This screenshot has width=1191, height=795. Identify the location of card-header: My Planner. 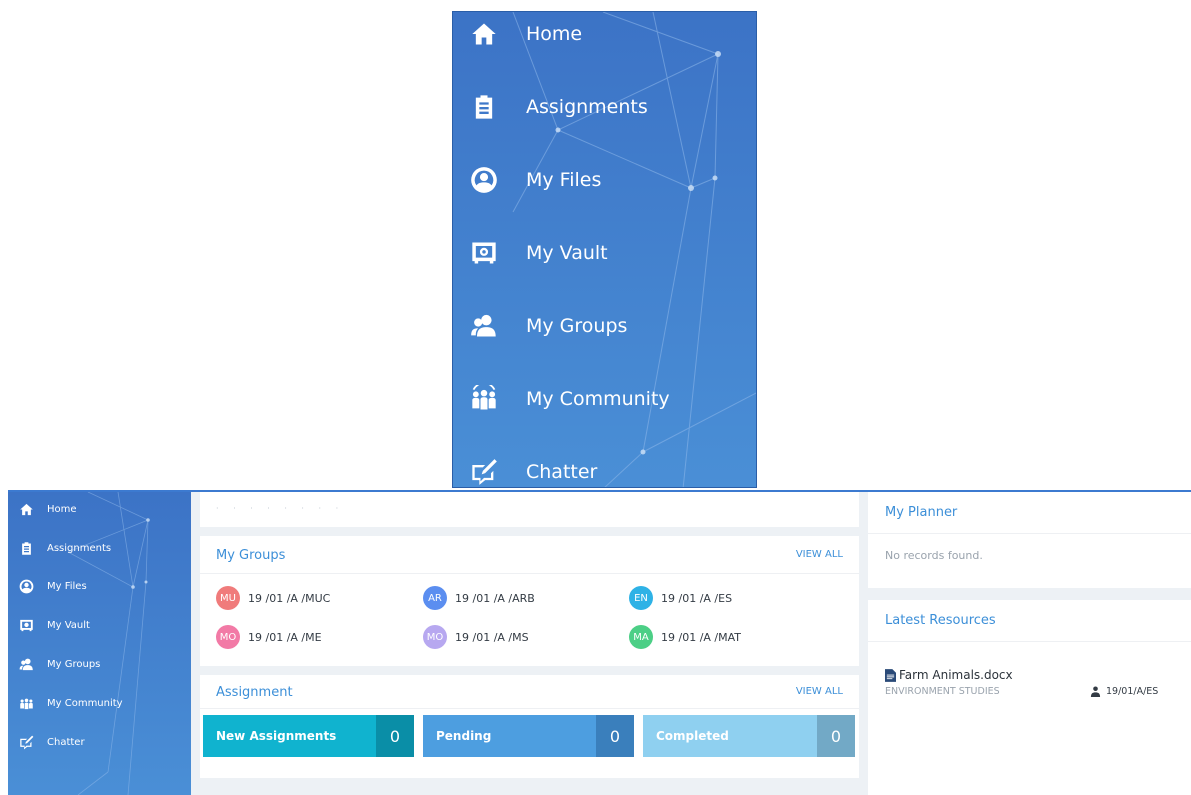
(1029, 513).